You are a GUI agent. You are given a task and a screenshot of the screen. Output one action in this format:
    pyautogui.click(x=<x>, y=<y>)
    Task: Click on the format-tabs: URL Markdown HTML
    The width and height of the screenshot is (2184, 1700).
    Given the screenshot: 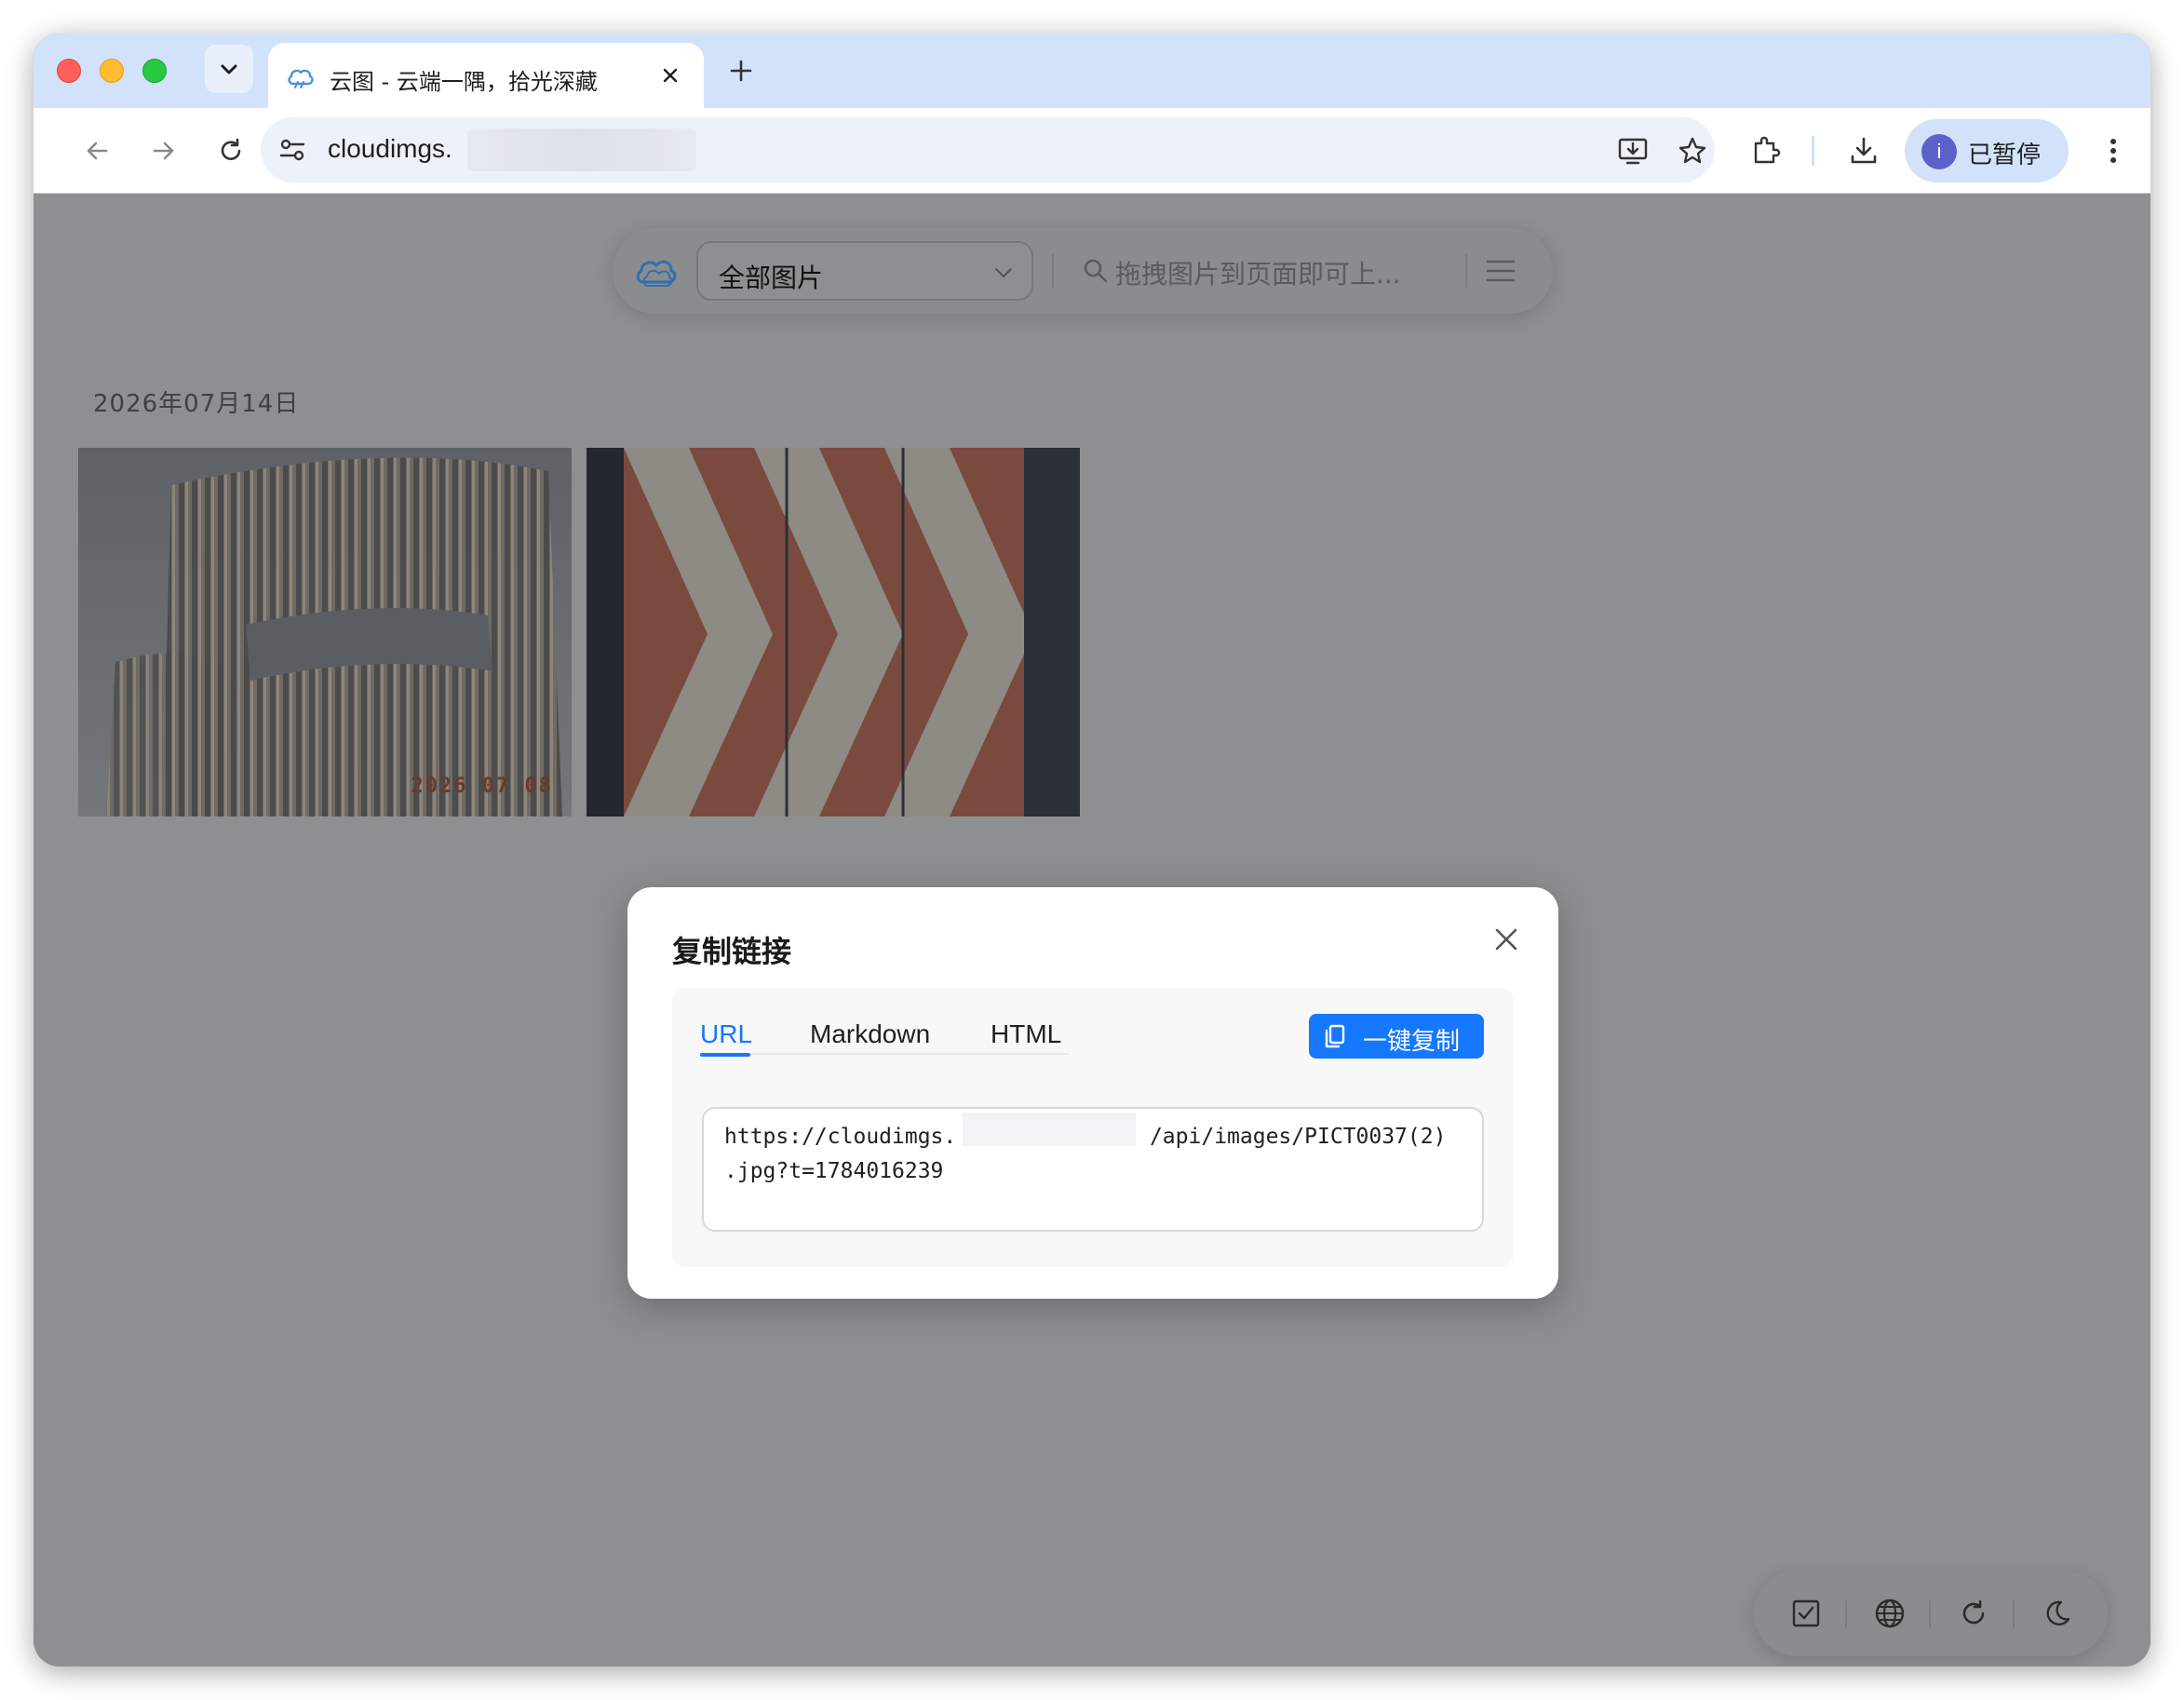 What is the action you would take?
    pyautogui.click(x=884, y=1035)
    